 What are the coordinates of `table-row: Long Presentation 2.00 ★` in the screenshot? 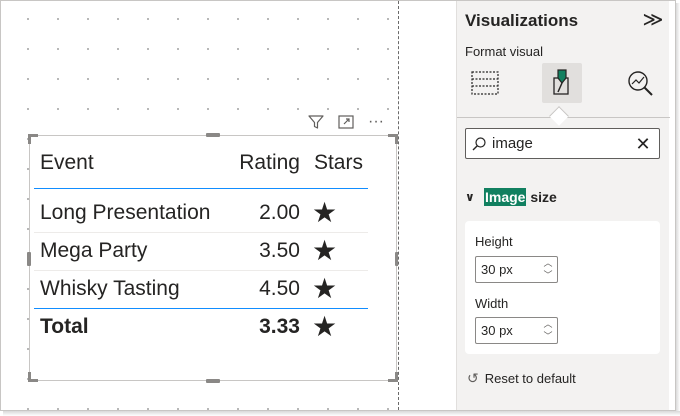 It's located at (201, 210).